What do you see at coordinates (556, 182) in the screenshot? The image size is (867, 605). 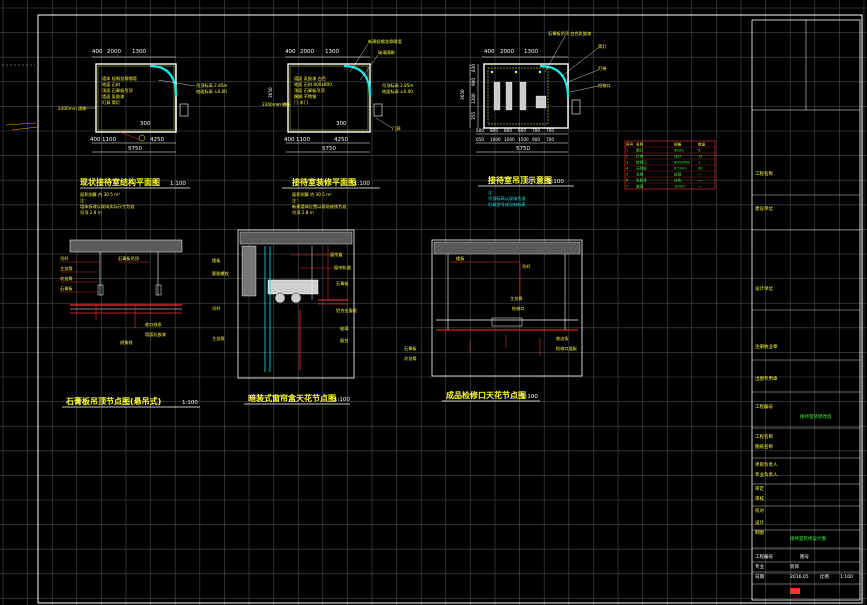 I see `plan3-scale: 1:100` at bounding box center [556, 182].